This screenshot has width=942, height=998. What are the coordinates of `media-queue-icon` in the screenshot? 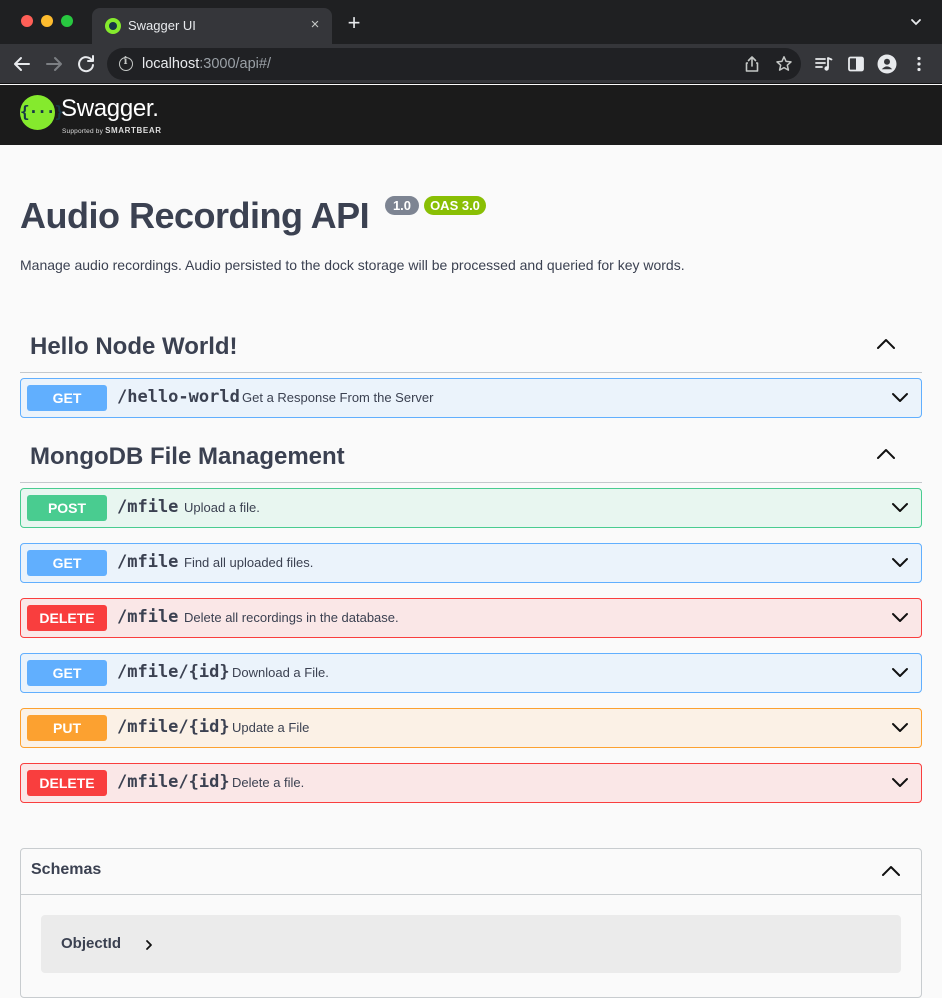 It's located at (824, 64).